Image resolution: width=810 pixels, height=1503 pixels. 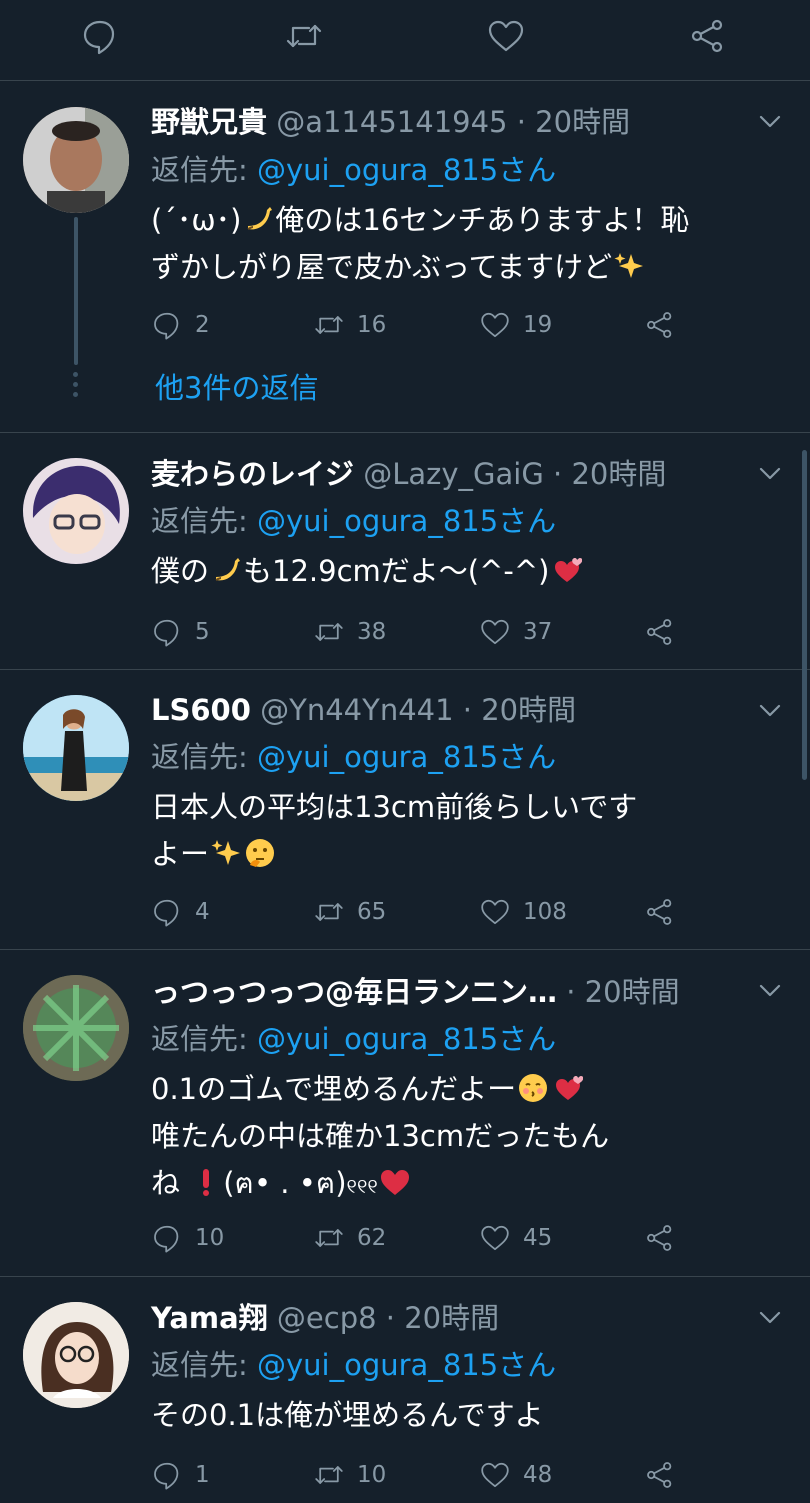 What do you see at coordinates (187, 1238) in the screenshot?
I see `reply-button: 10` at bounding box center [187, 1238].